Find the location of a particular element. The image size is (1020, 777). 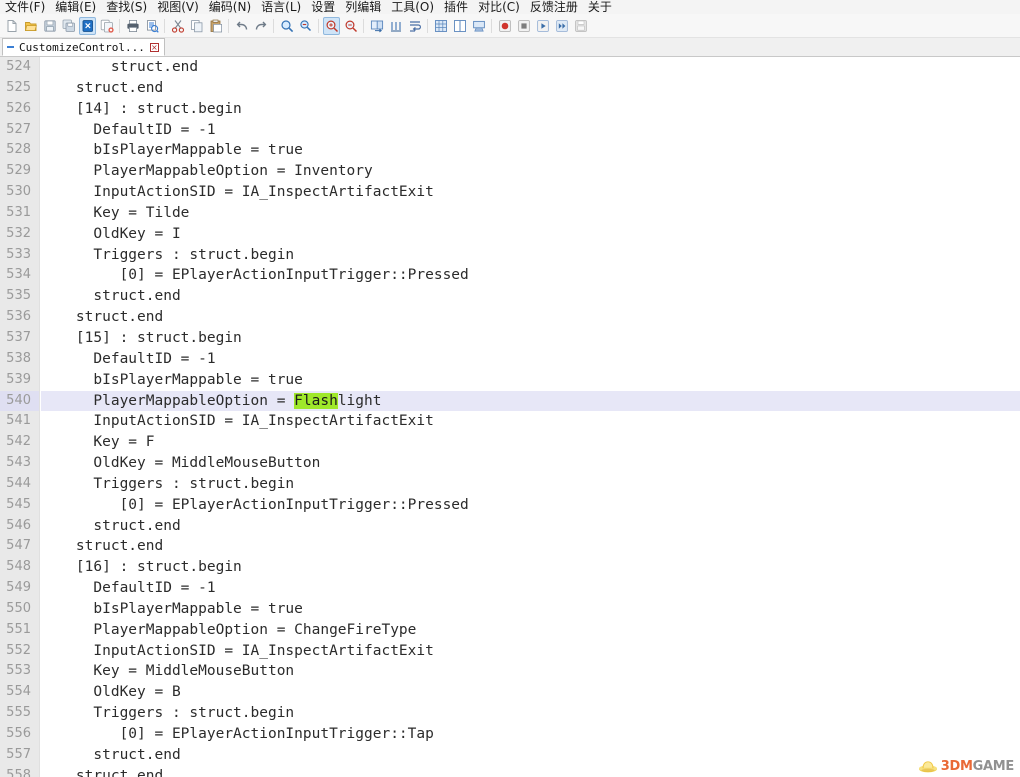

copy-icon is located at coordinates (196, 26).